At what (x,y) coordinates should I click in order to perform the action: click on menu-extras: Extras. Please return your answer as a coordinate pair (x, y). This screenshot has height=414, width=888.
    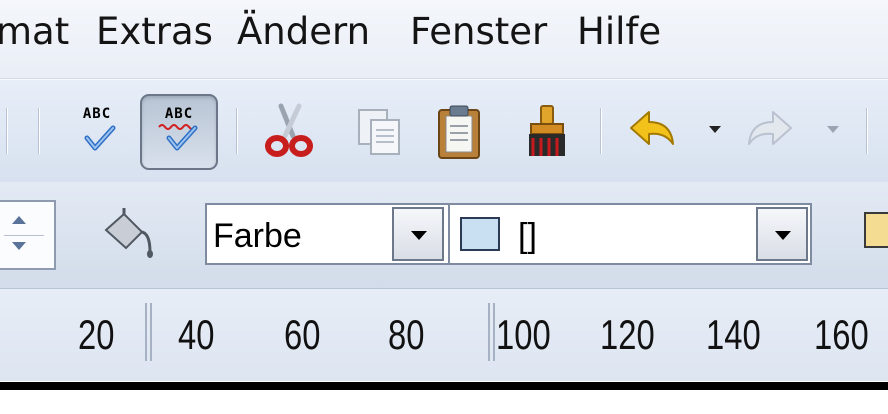
    Looking at the image, I should click on (154, 31).